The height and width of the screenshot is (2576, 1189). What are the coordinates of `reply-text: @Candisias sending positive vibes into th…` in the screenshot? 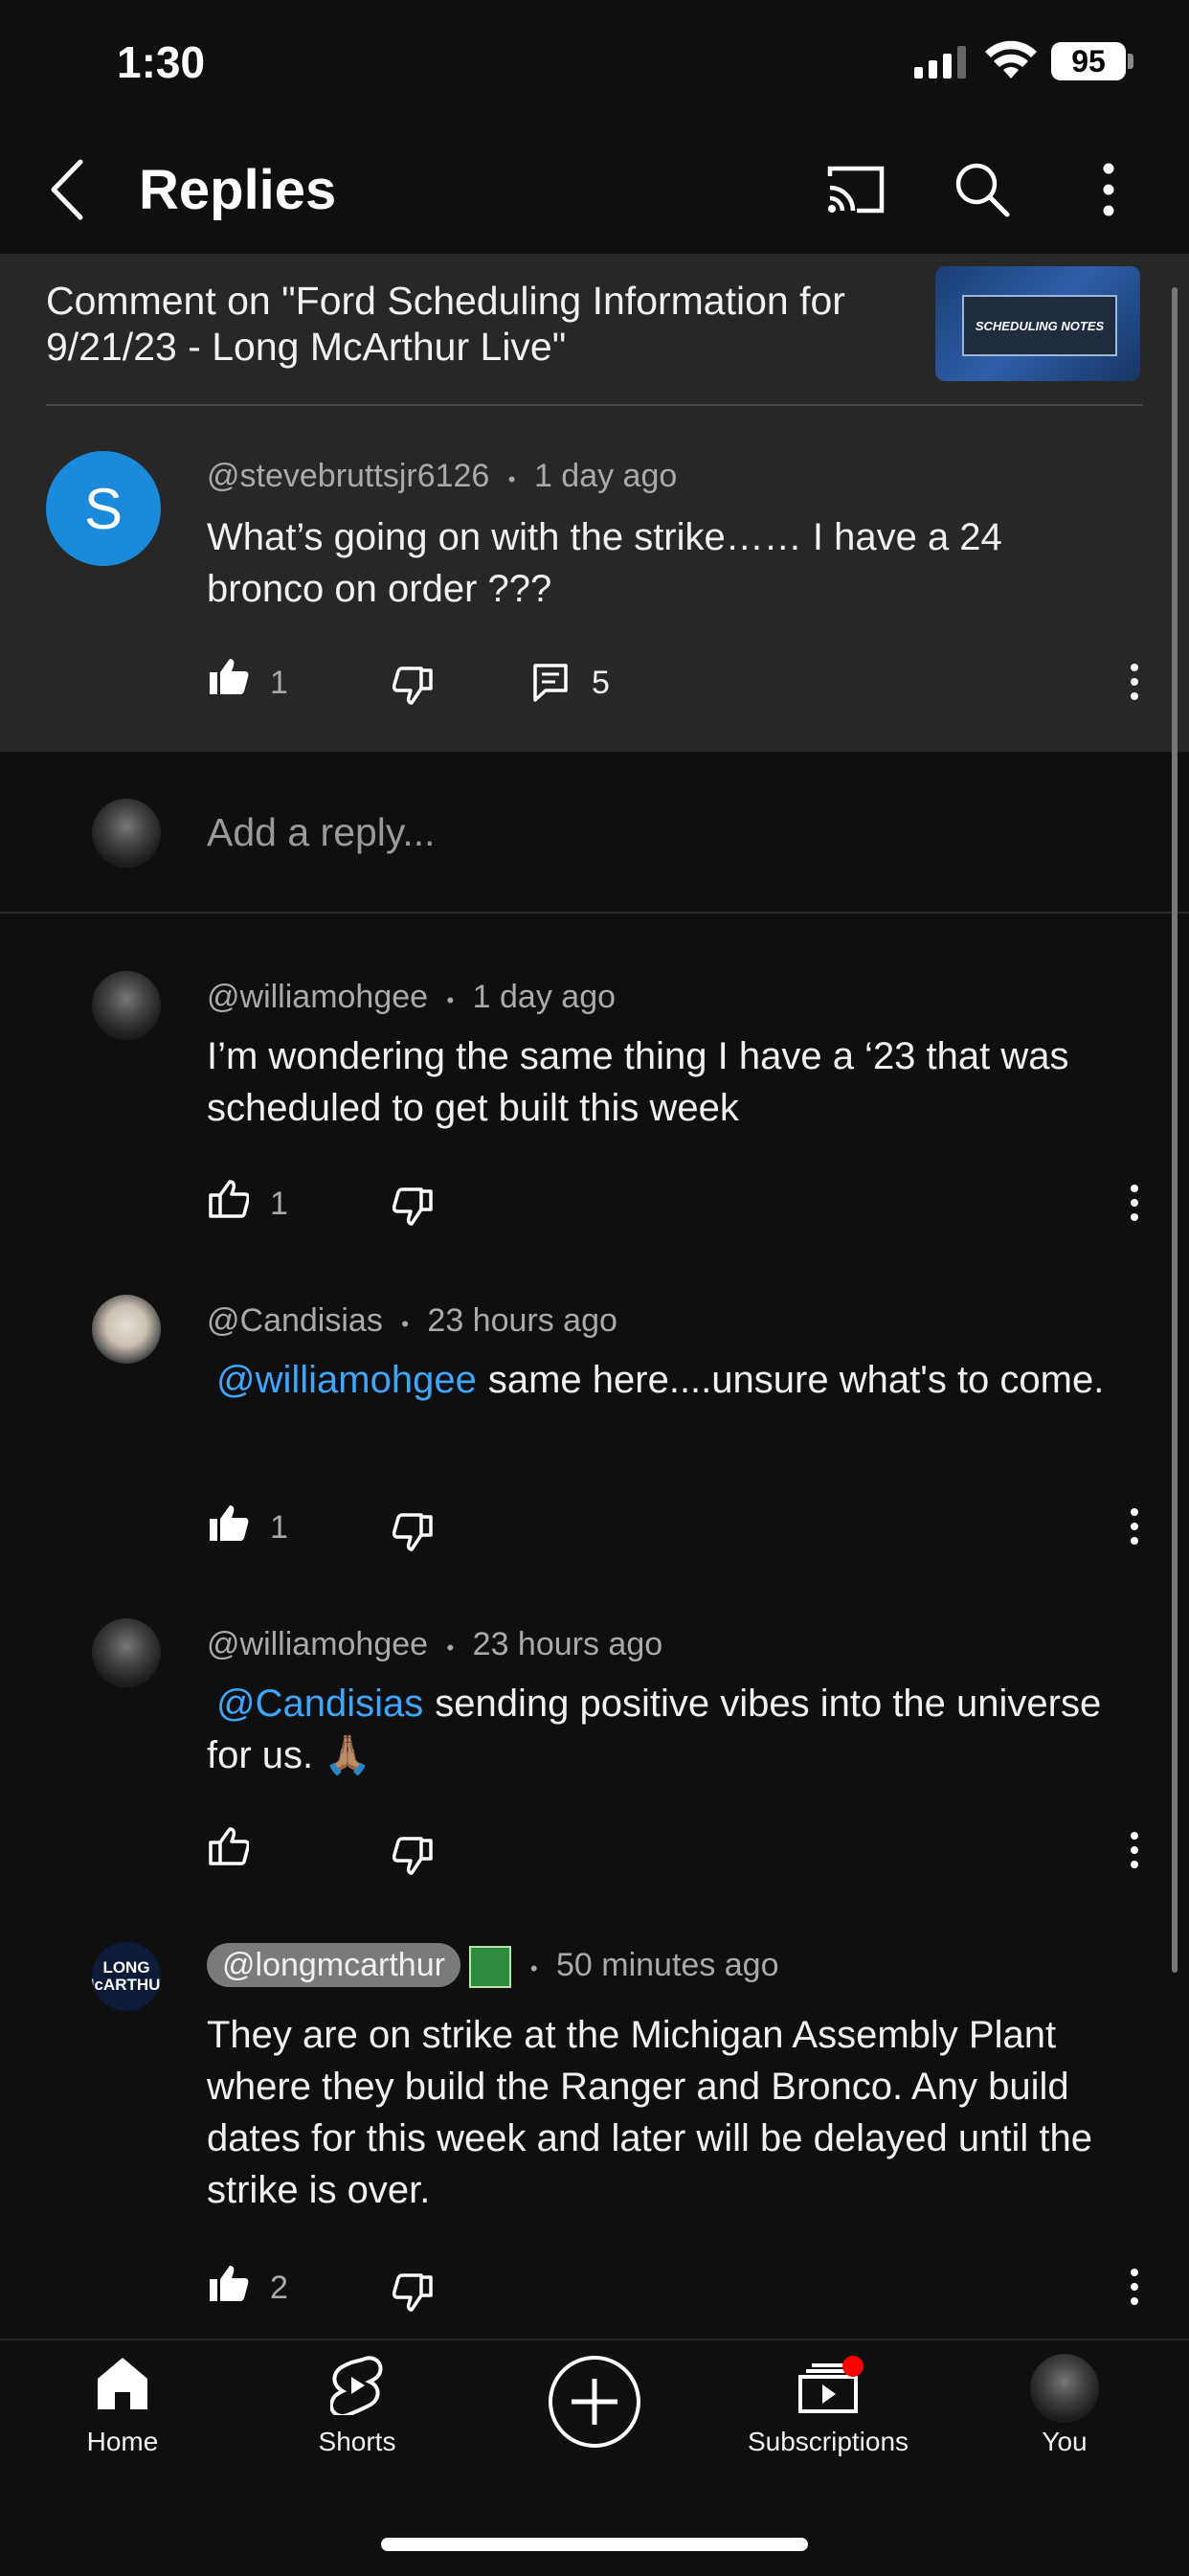 It's located at (657, 1729).